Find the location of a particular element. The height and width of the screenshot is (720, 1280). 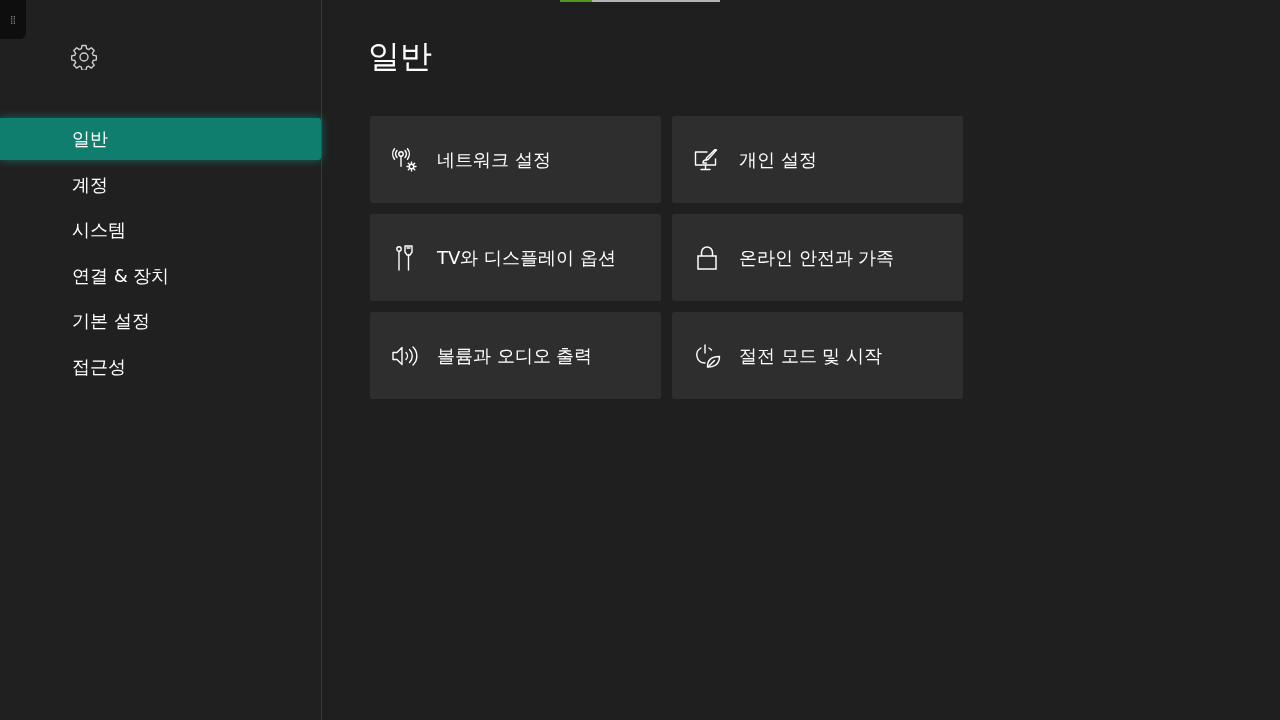

sidebar-item: 접근성 is located at coordinates (160, 366).